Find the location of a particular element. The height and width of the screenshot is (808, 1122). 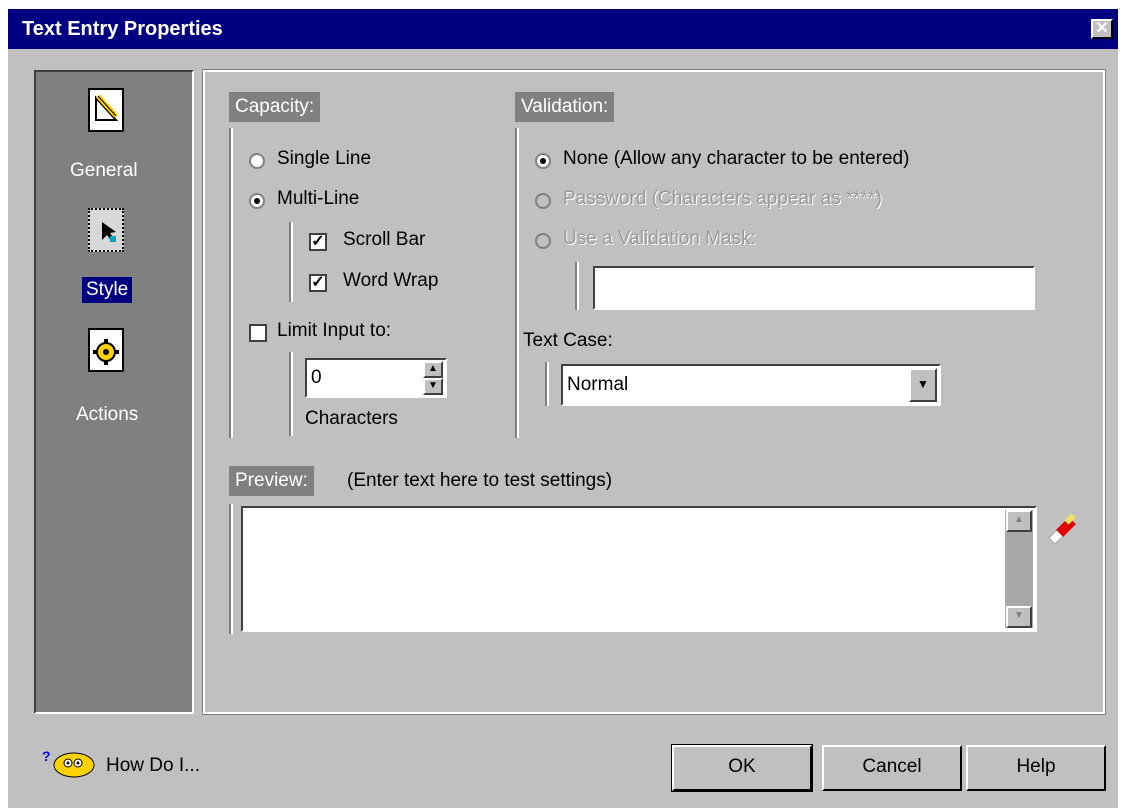

sidebar-item-label: Style is located at coordinates (107, 290).